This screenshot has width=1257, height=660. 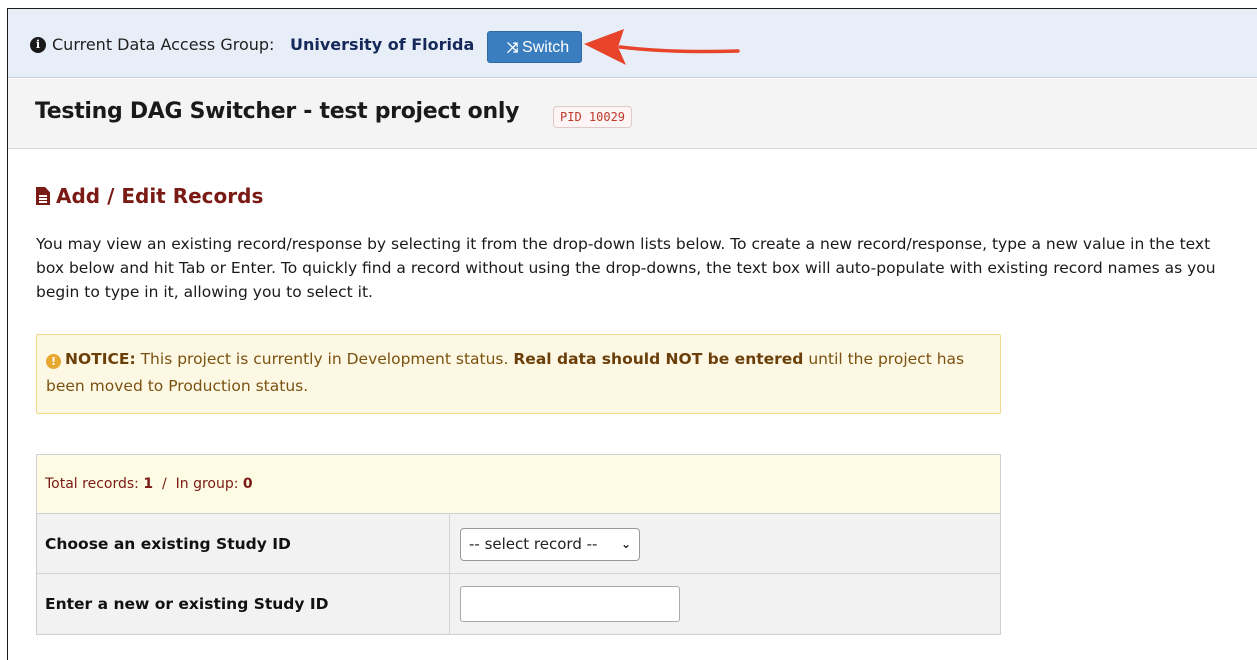 What do you see at coordinates (243, 604) in the screenshot?
I see `enter-study-id-label: Enter a new or existing Study ID` at bounding box center [243, 604].